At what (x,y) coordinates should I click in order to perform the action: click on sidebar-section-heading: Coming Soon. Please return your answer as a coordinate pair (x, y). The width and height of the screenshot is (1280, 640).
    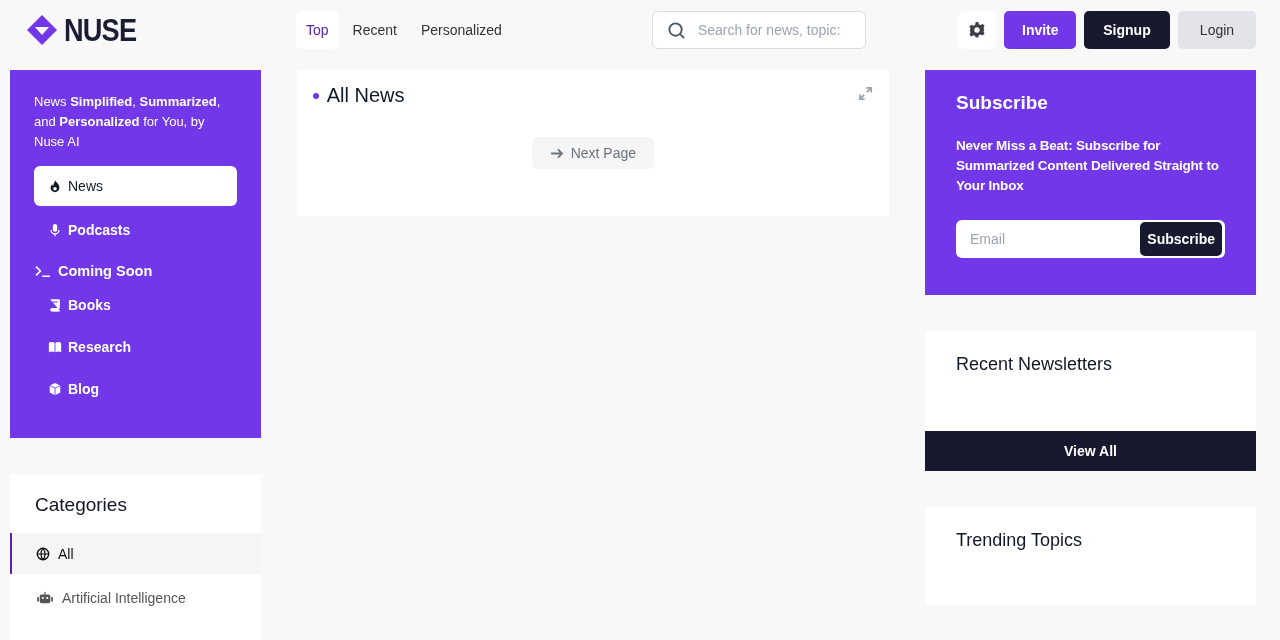
    Looking at the image, I should click on (105, 271).